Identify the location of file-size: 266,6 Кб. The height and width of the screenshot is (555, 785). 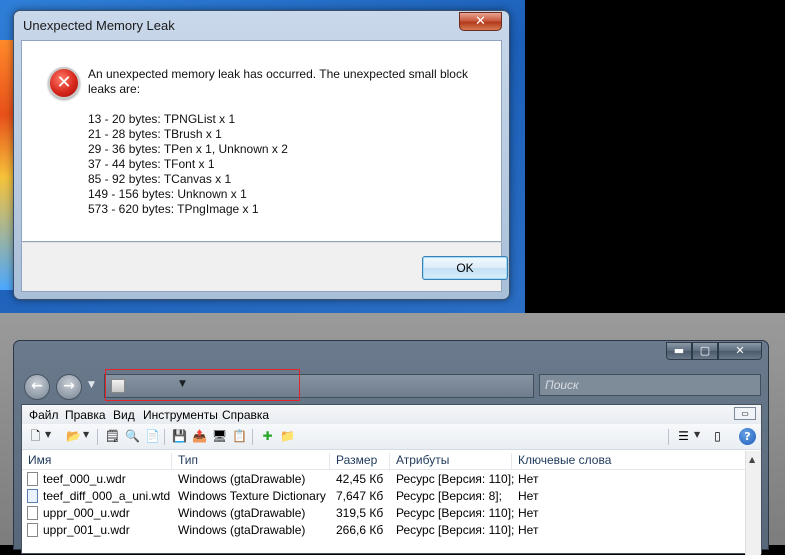
(360, 530).